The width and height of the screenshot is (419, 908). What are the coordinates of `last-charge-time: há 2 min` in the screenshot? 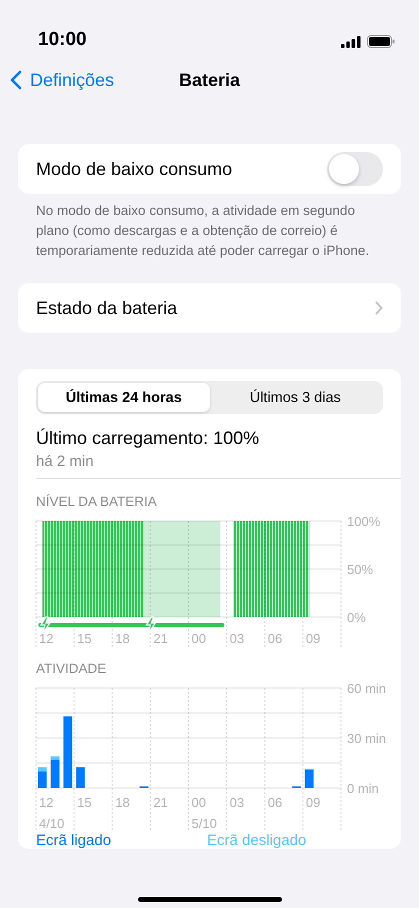 It's located at (65, 461).